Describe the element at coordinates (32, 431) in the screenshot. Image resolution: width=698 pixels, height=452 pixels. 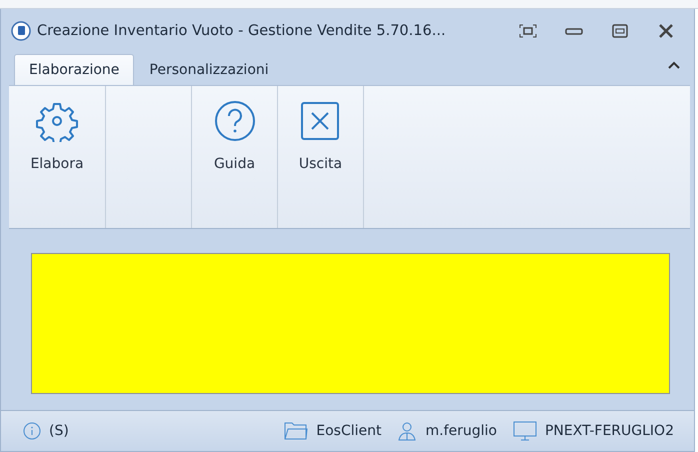
I see `info-icon` at that location.